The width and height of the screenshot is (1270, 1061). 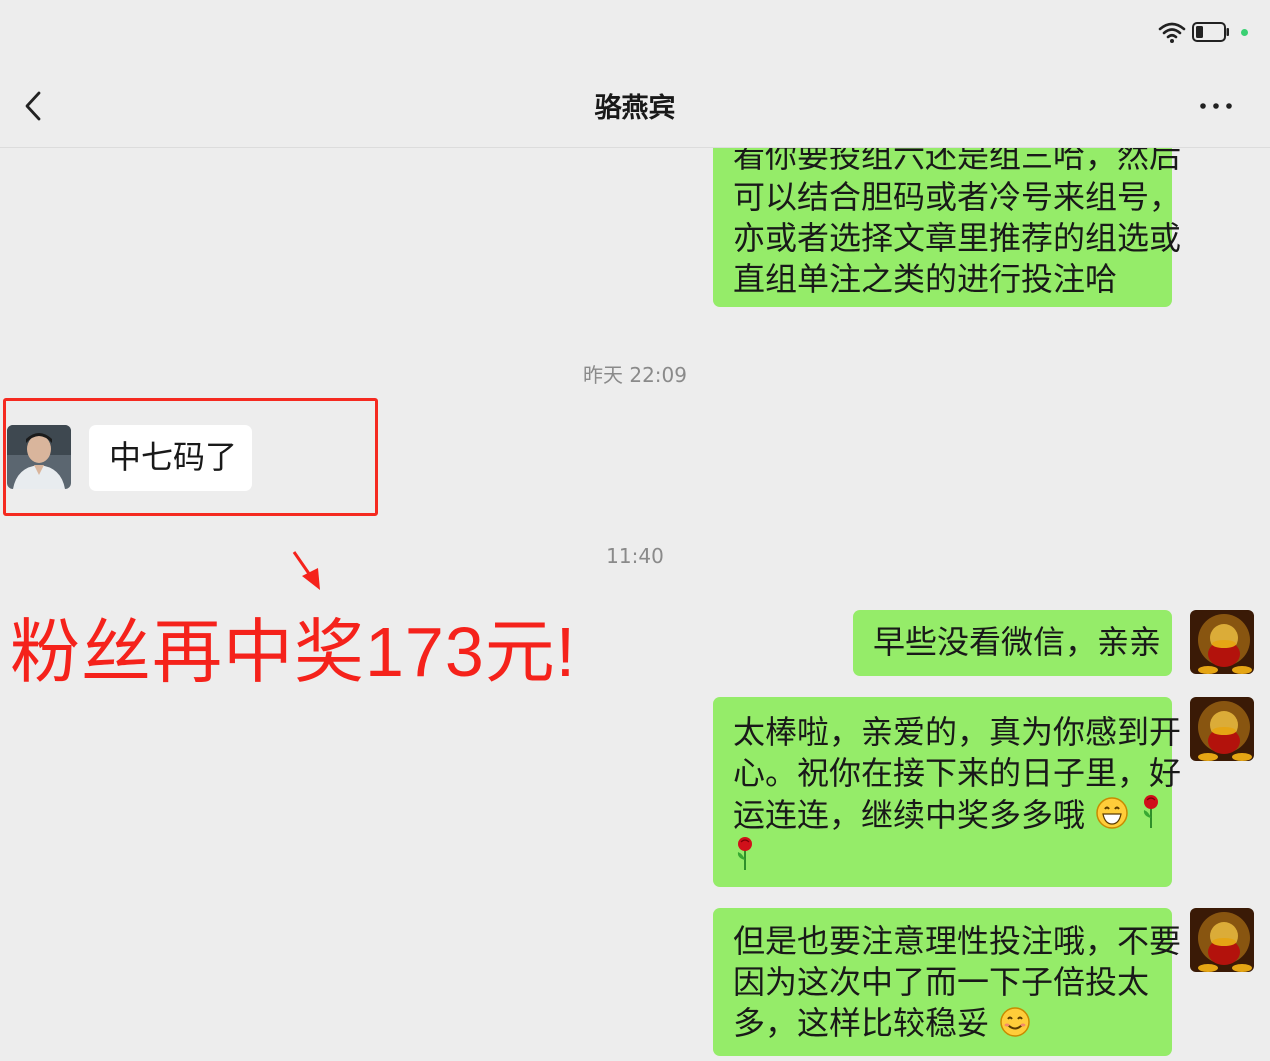 I want to click on message-text: 早些没看微信，亲亲, so click(x=1017, y=642).